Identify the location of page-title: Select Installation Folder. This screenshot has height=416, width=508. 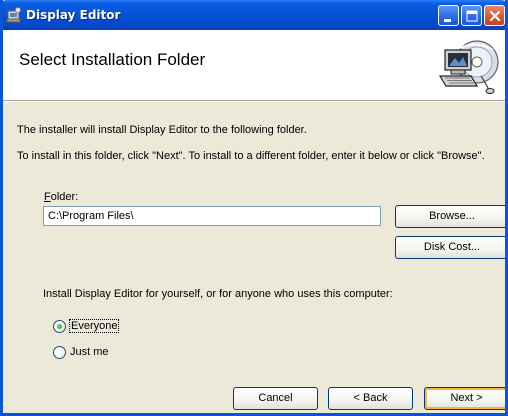
(112, 59).